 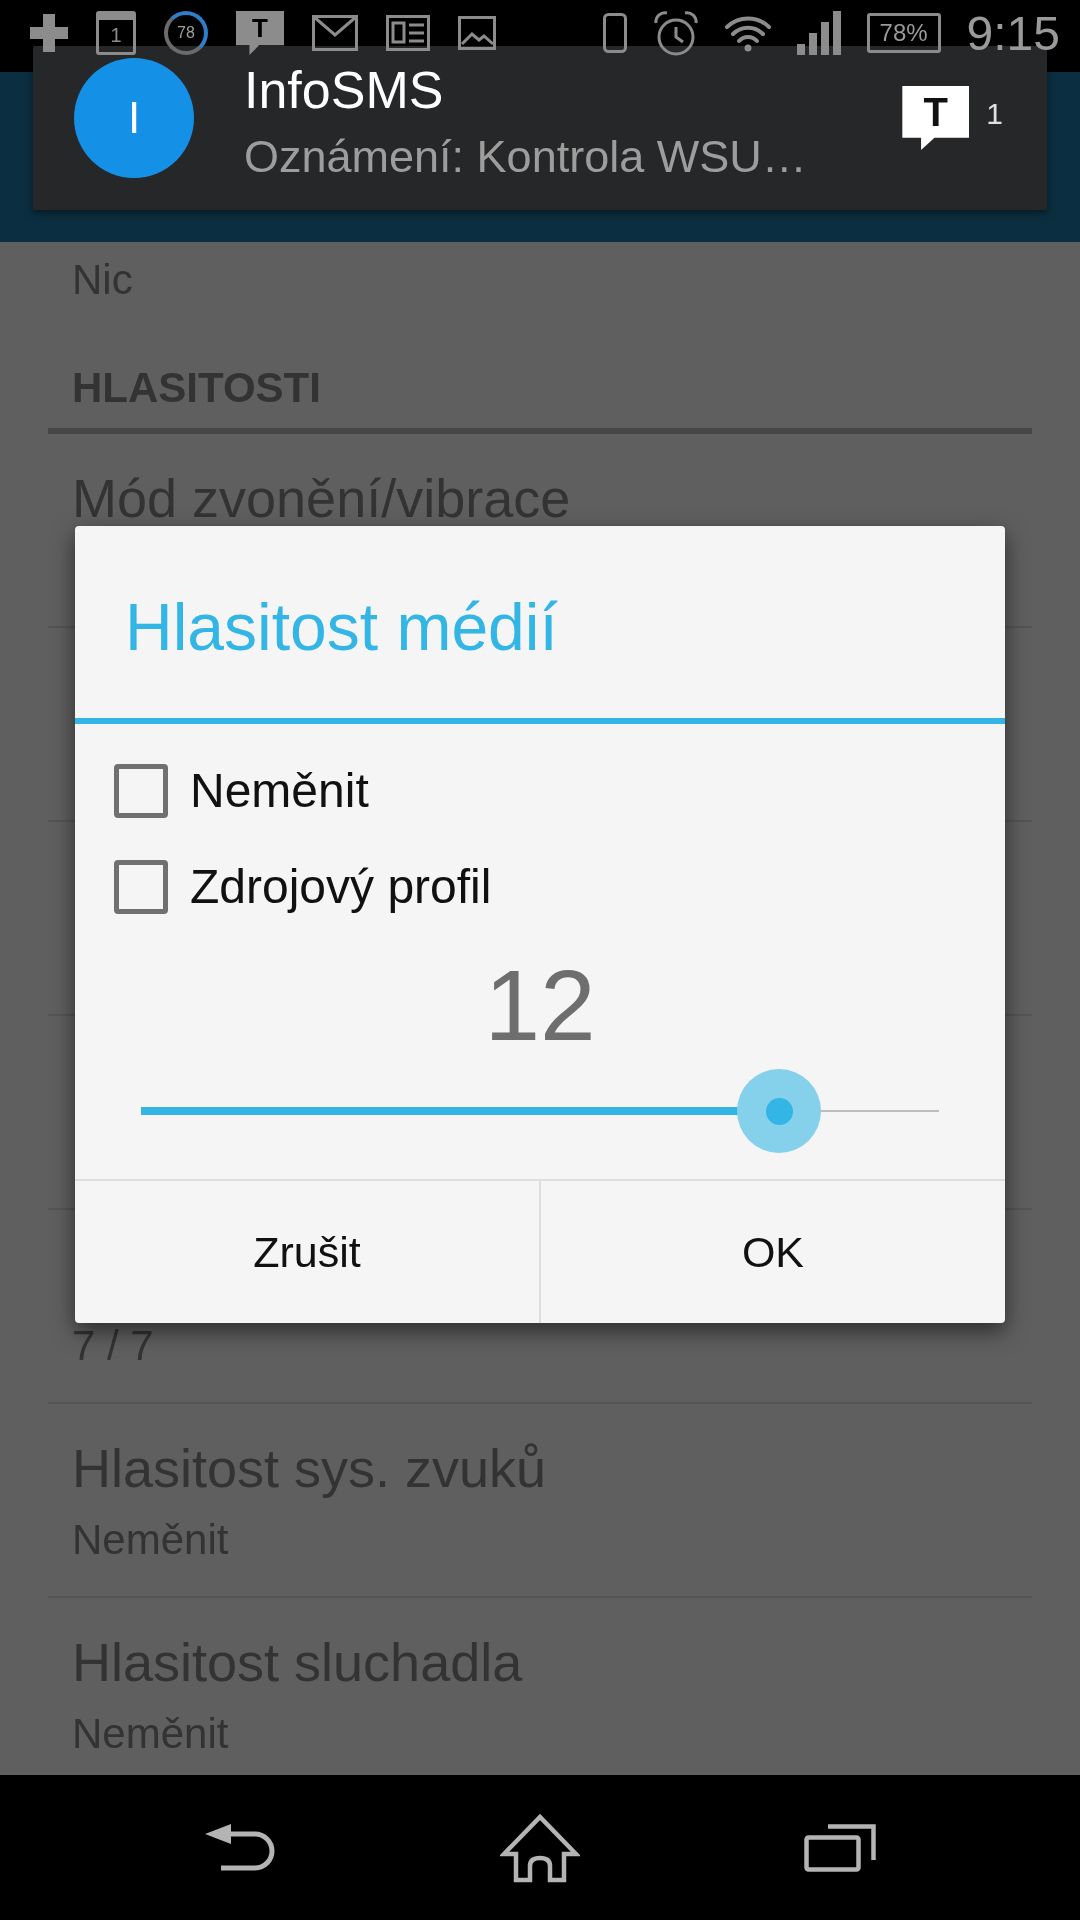 I want to click on document-icon, so click(x=408, y=33).